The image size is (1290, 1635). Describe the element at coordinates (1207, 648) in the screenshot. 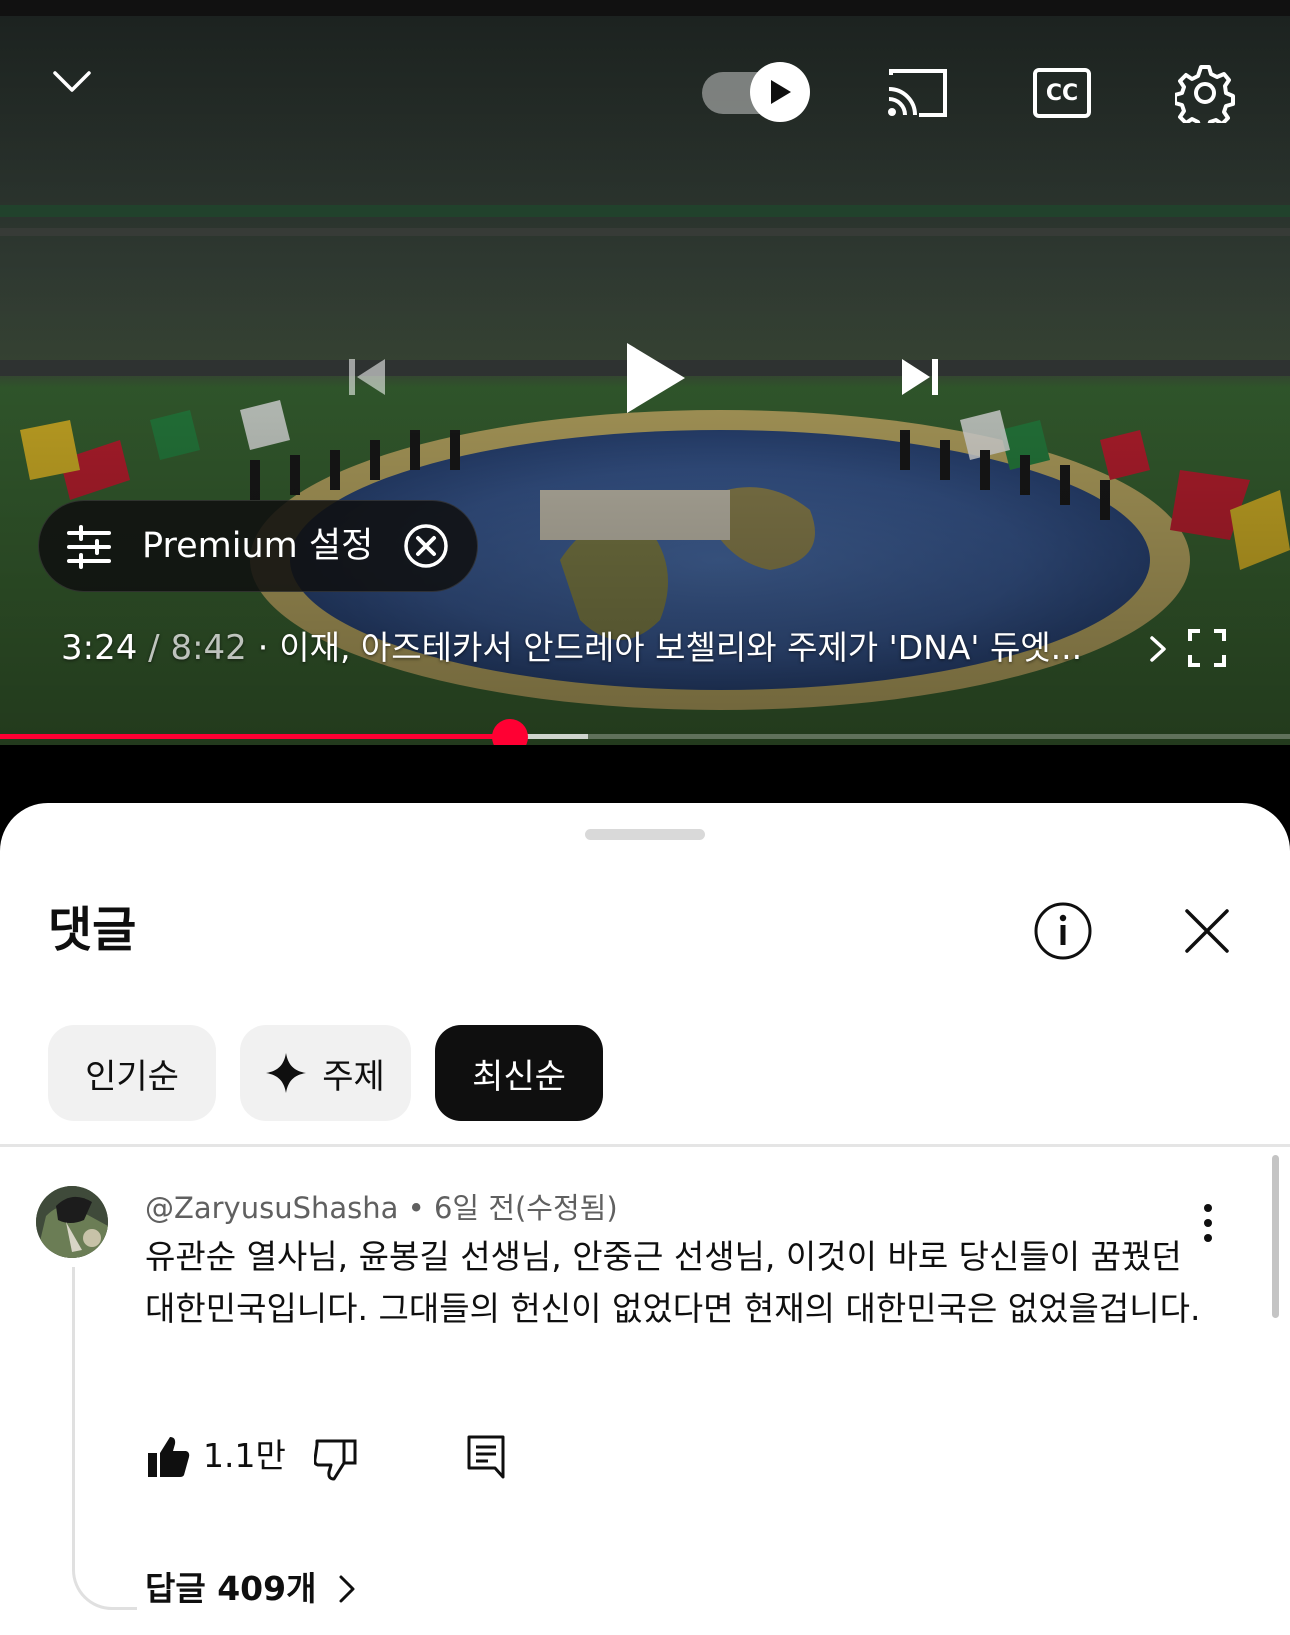

I see `fullscreen-icon` at that location.